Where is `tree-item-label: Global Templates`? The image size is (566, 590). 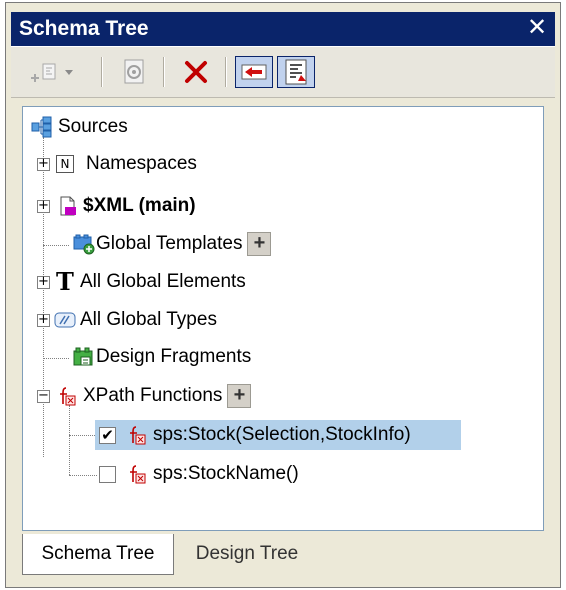 tree-item-label: Global Templates is located at coordinates (169, 243).